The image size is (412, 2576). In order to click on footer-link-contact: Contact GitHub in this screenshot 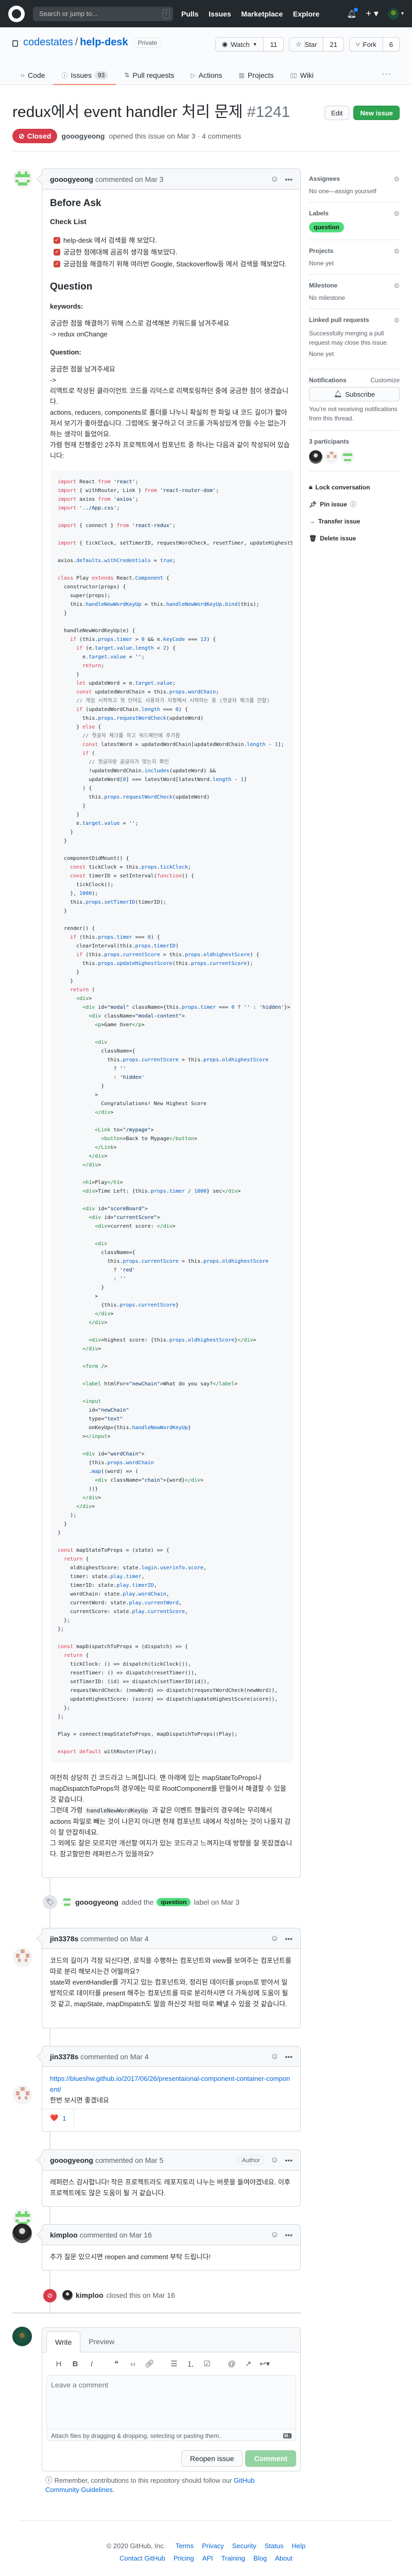, I will do `click(142, 2558)`.